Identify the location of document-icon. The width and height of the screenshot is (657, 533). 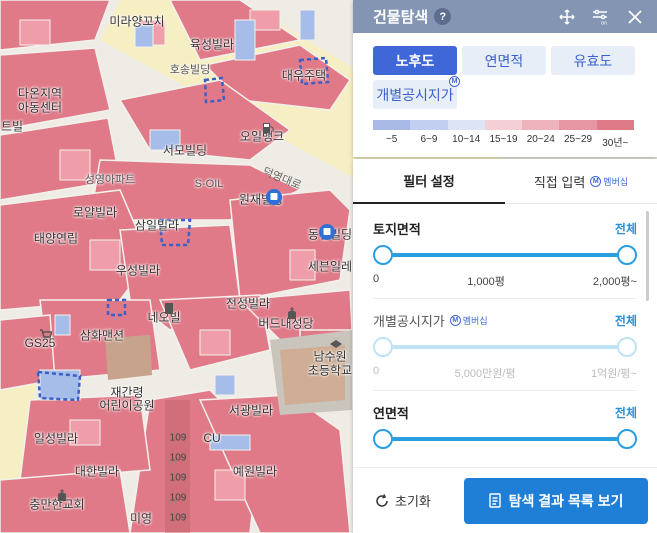
(494, 500).